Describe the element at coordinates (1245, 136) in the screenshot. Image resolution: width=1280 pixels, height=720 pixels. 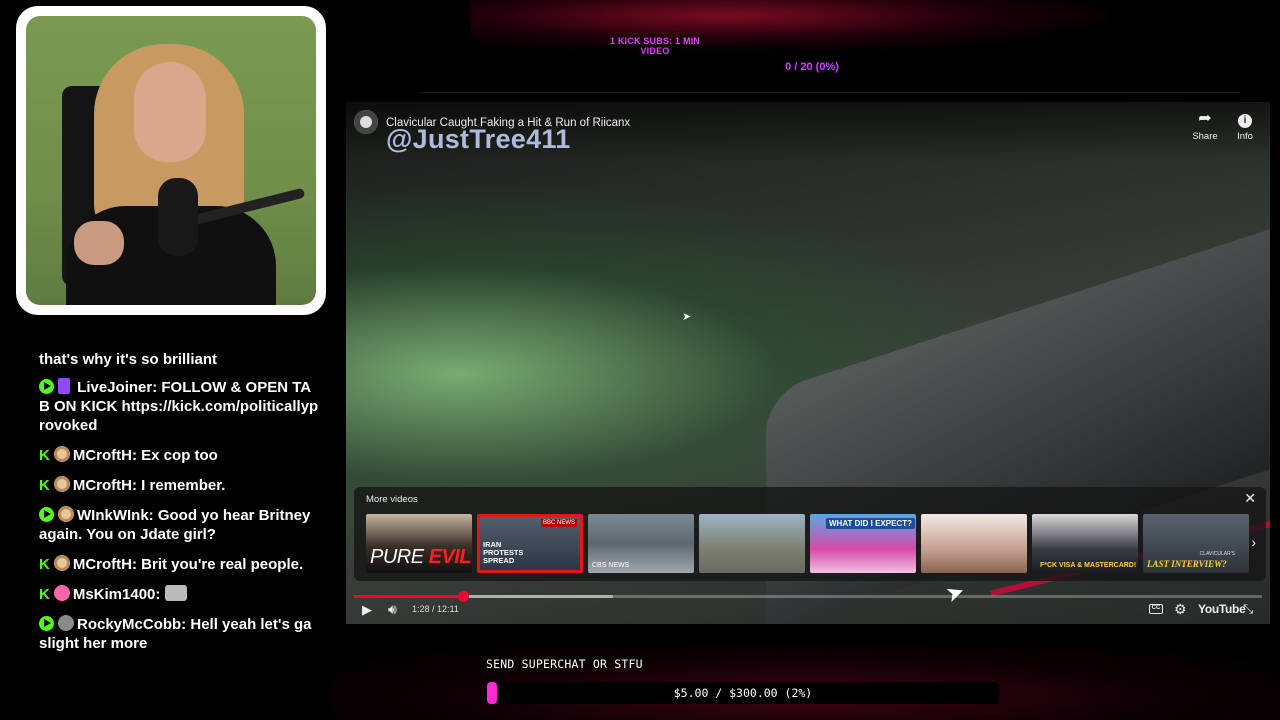
I see `info-label: Info` at that location.